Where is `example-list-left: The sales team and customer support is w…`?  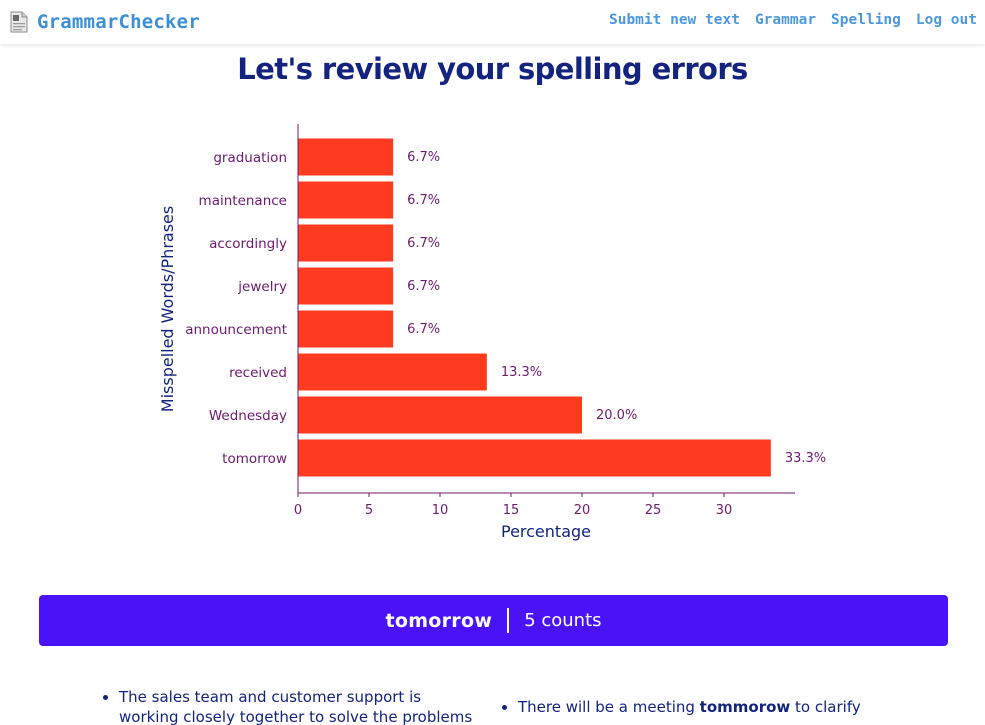
example-list-left: The sales team and customer support is w… is located at coordinates (289, 706).